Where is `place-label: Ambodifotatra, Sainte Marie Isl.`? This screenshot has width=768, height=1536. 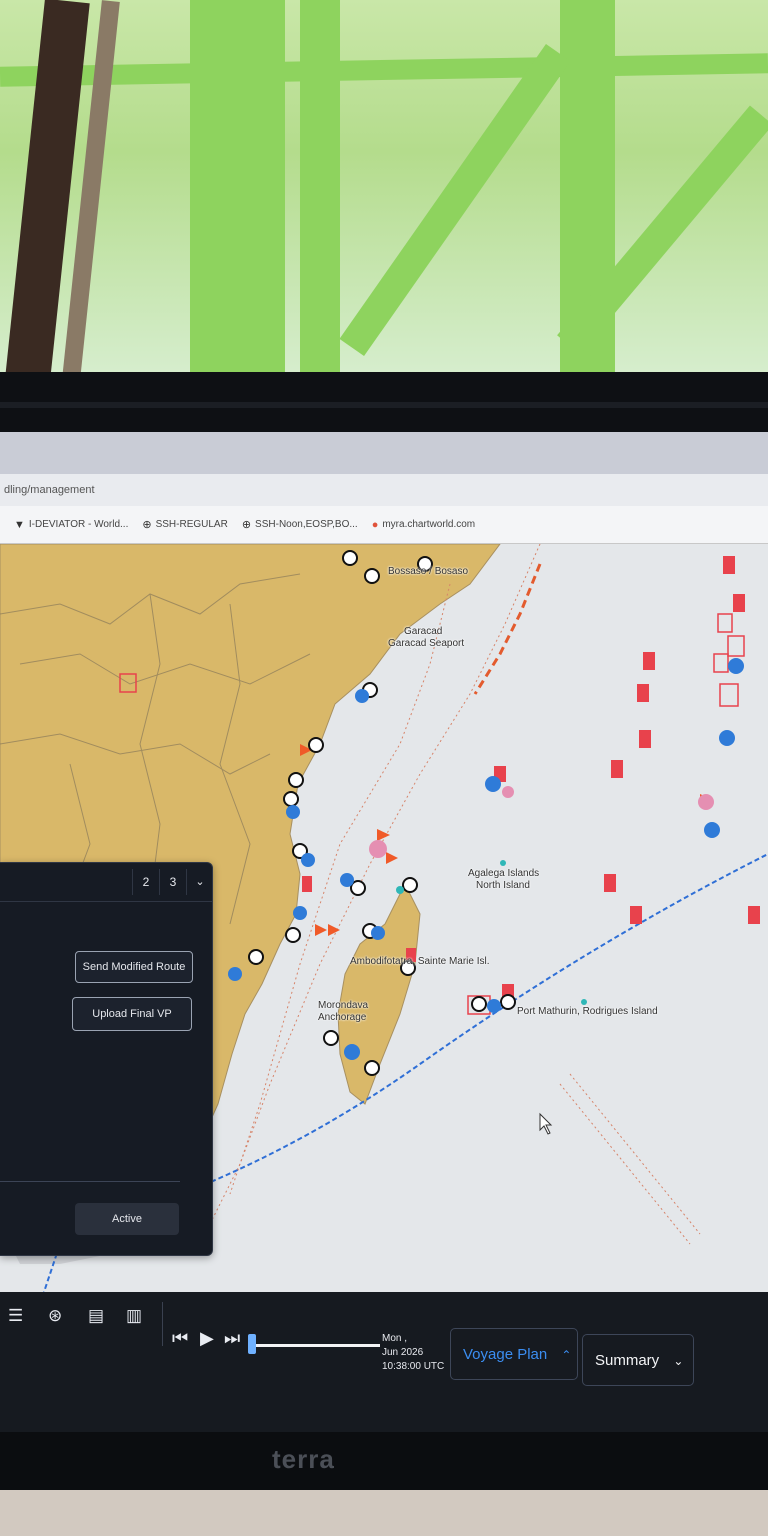 place-label: Ambodifotatra, Sainte Marie Isl. is located at coordinates (420, 961).